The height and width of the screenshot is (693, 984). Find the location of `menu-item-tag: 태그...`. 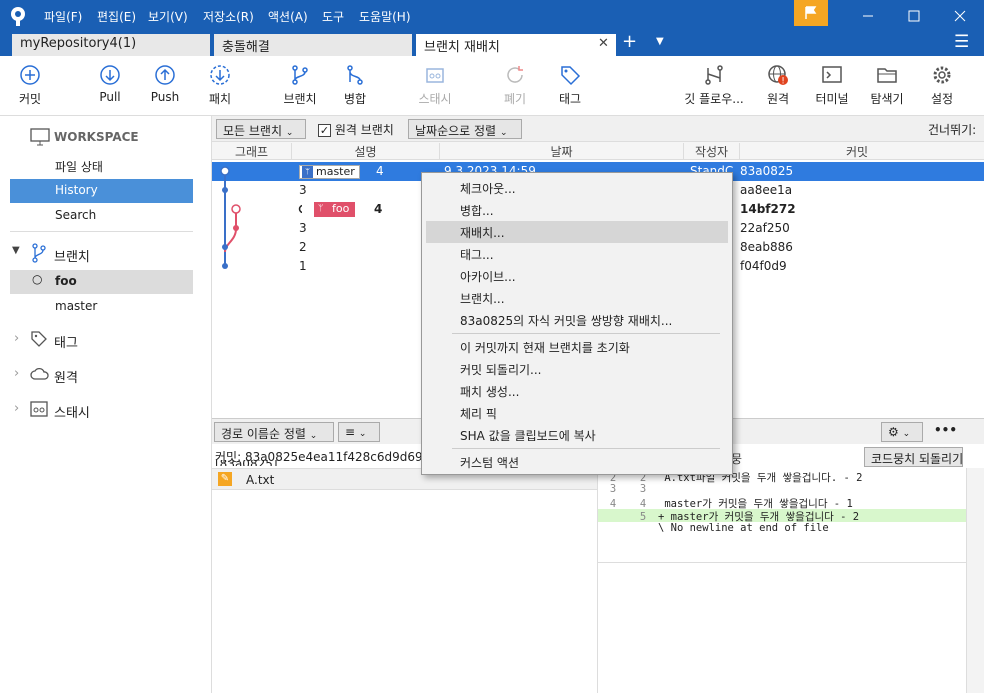

menu-item-tag: 태그... is located at coordinates (577, 254).